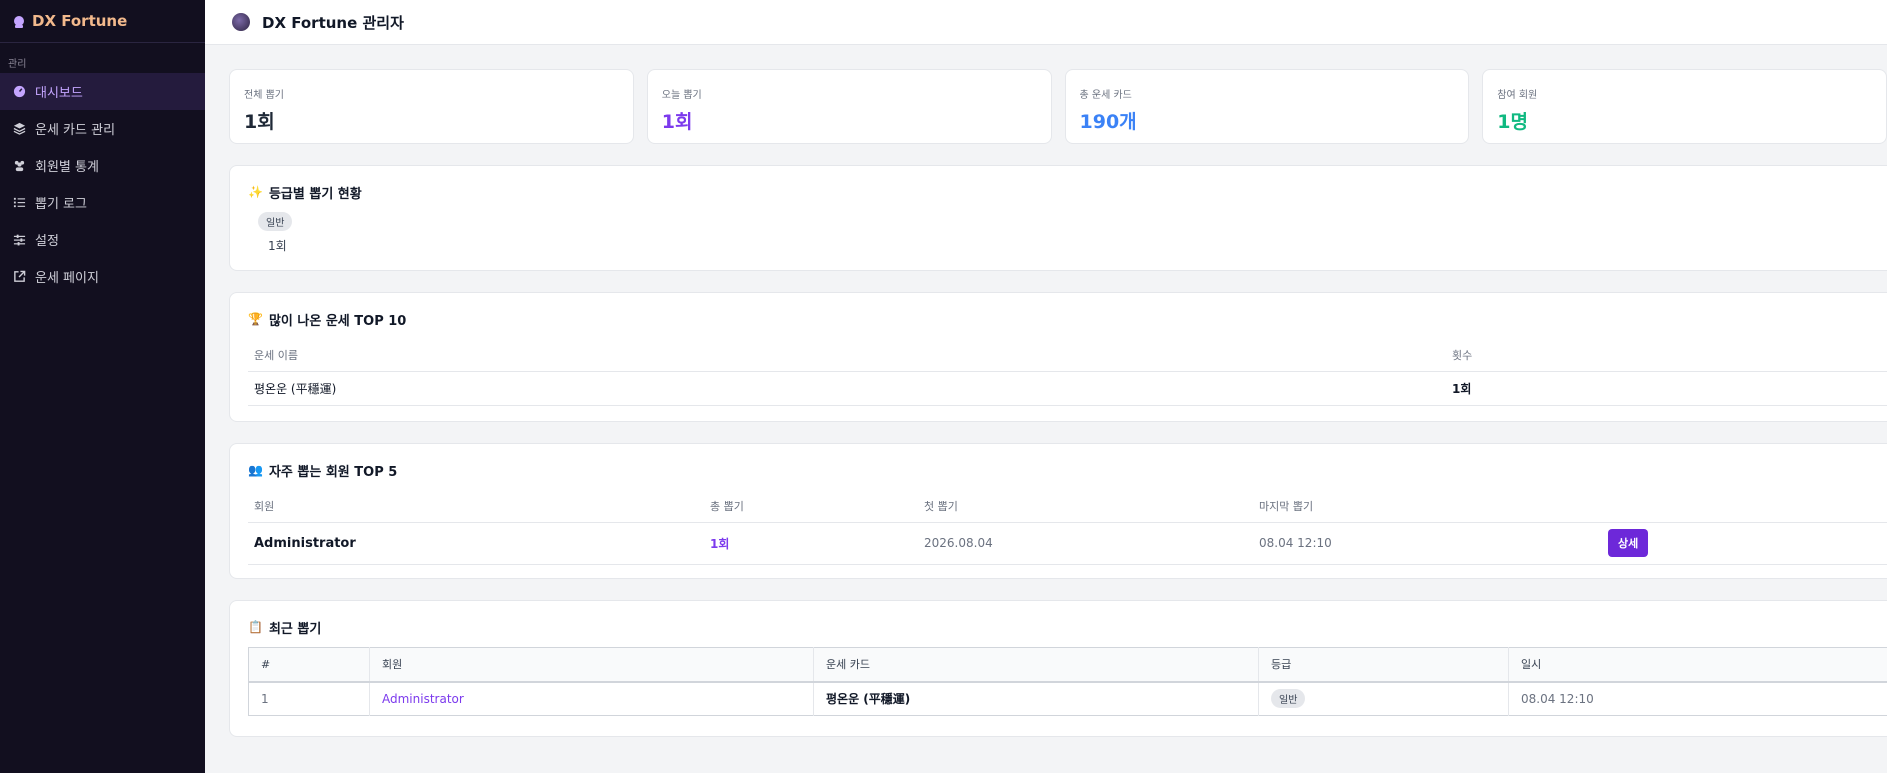 This screenshot has height=773, width=1887. Describe the element at coordinates (59, 93) in the screenshot. I see `sidebar-item-label: 대시보드` at that location.